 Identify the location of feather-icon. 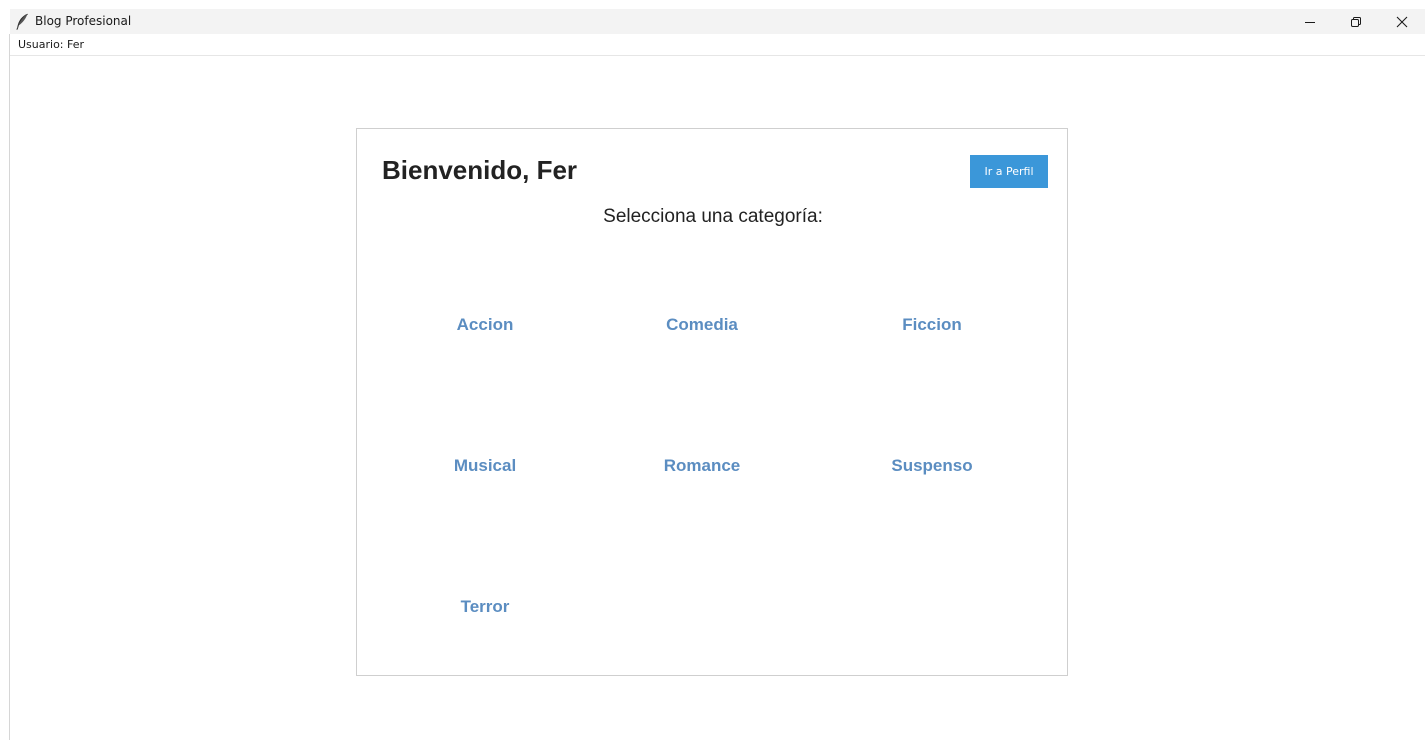
(22, 21).